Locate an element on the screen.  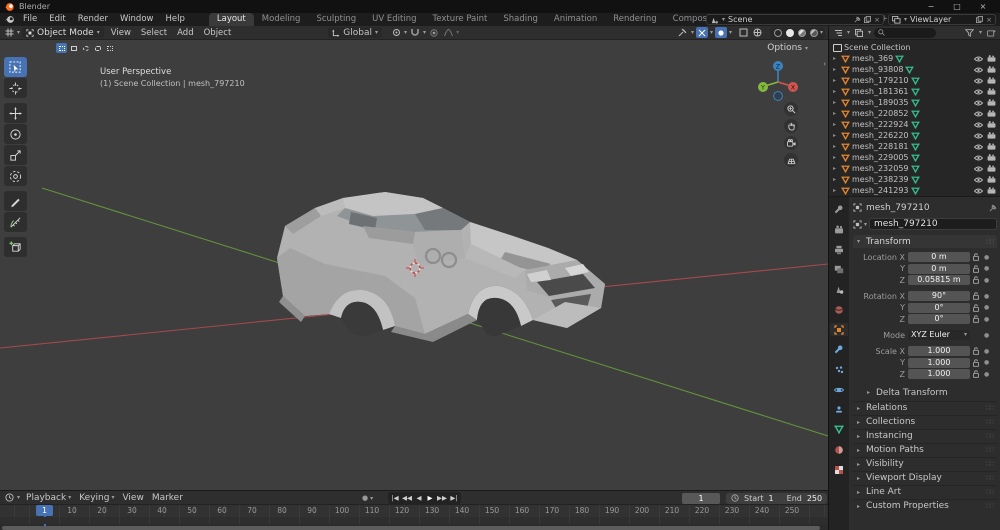
transform-orientation: Global ▾ is located at coordinates (355, 32).